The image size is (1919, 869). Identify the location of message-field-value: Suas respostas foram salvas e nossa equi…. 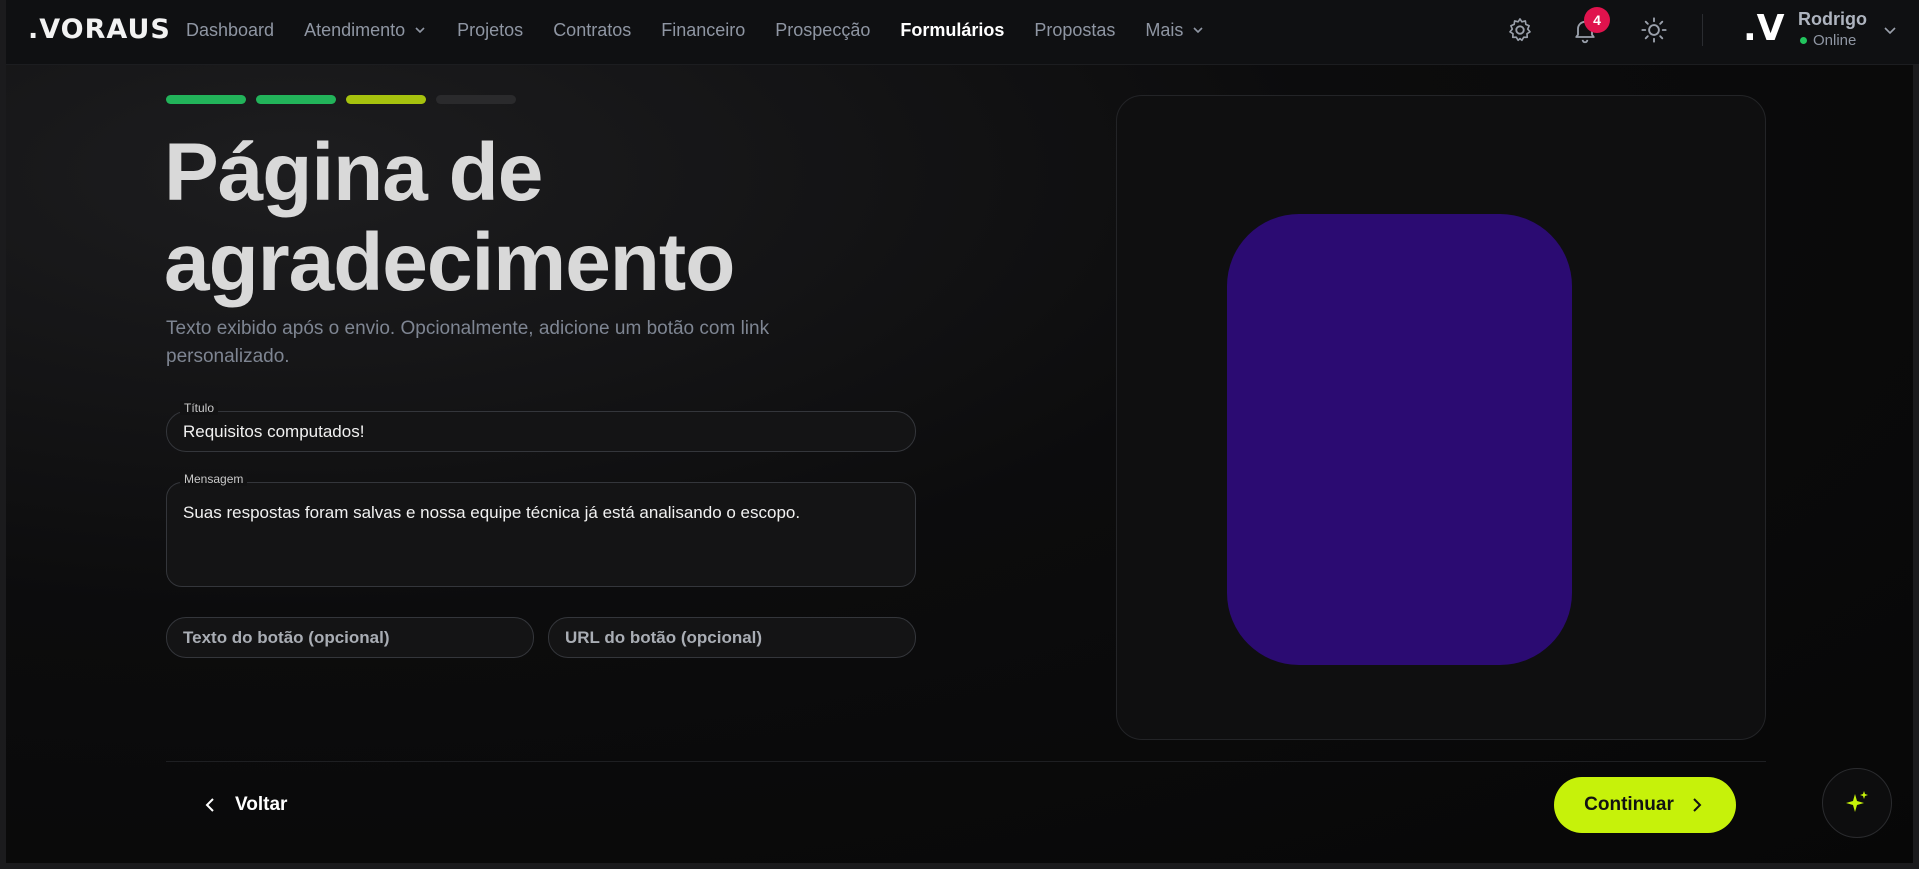
(492, 512).